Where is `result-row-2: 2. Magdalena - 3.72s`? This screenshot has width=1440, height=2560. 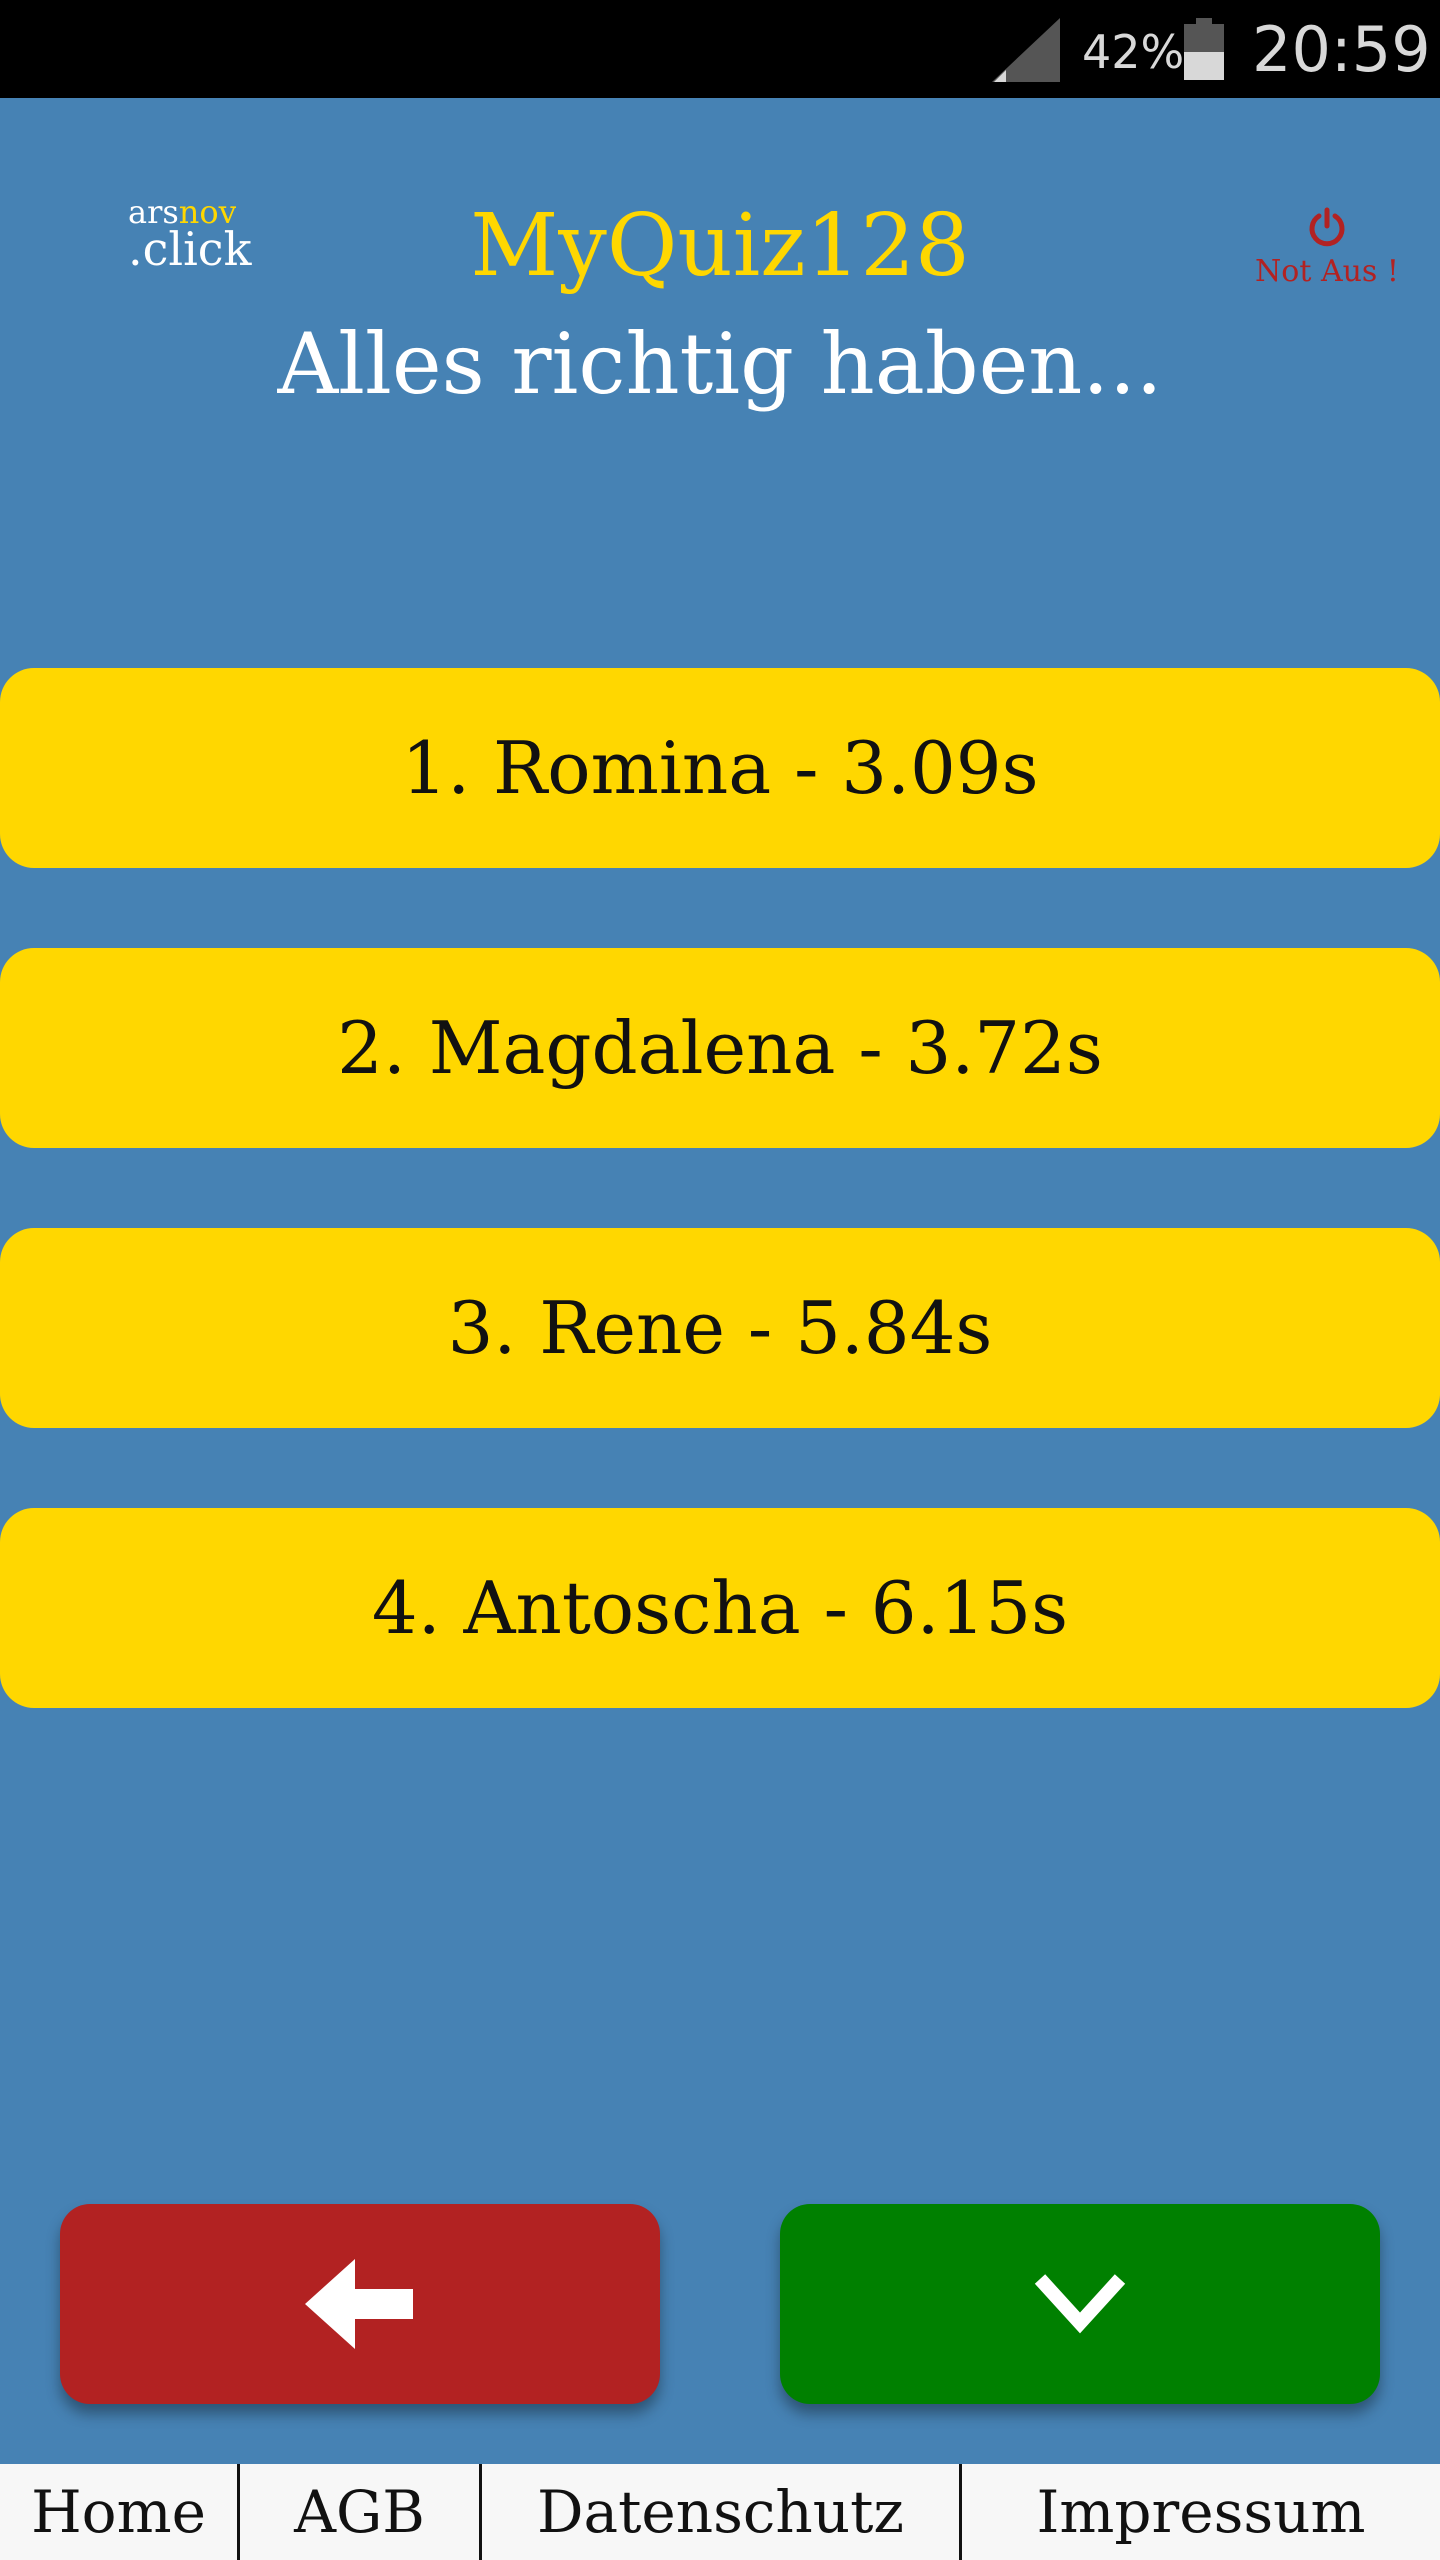
result-row-2: 2. Magdalena - 3.72s is located at coordinates (720, 1048).